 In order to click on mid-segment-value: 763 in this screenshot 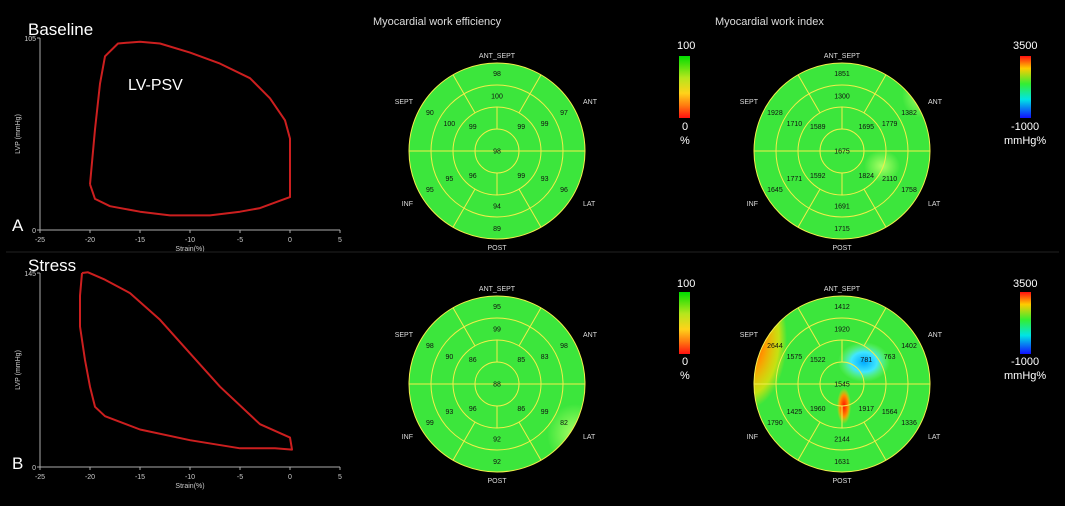, I will do `click(890, 357)`.